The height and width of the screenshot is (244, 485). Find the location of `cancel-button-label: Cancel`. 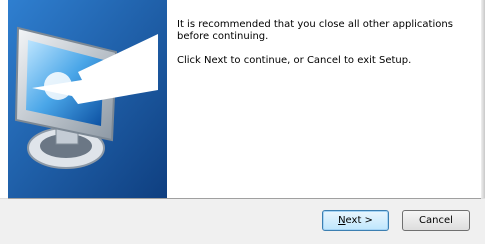

cancel-button-label: Cancel is located at coordinates (436, 220).